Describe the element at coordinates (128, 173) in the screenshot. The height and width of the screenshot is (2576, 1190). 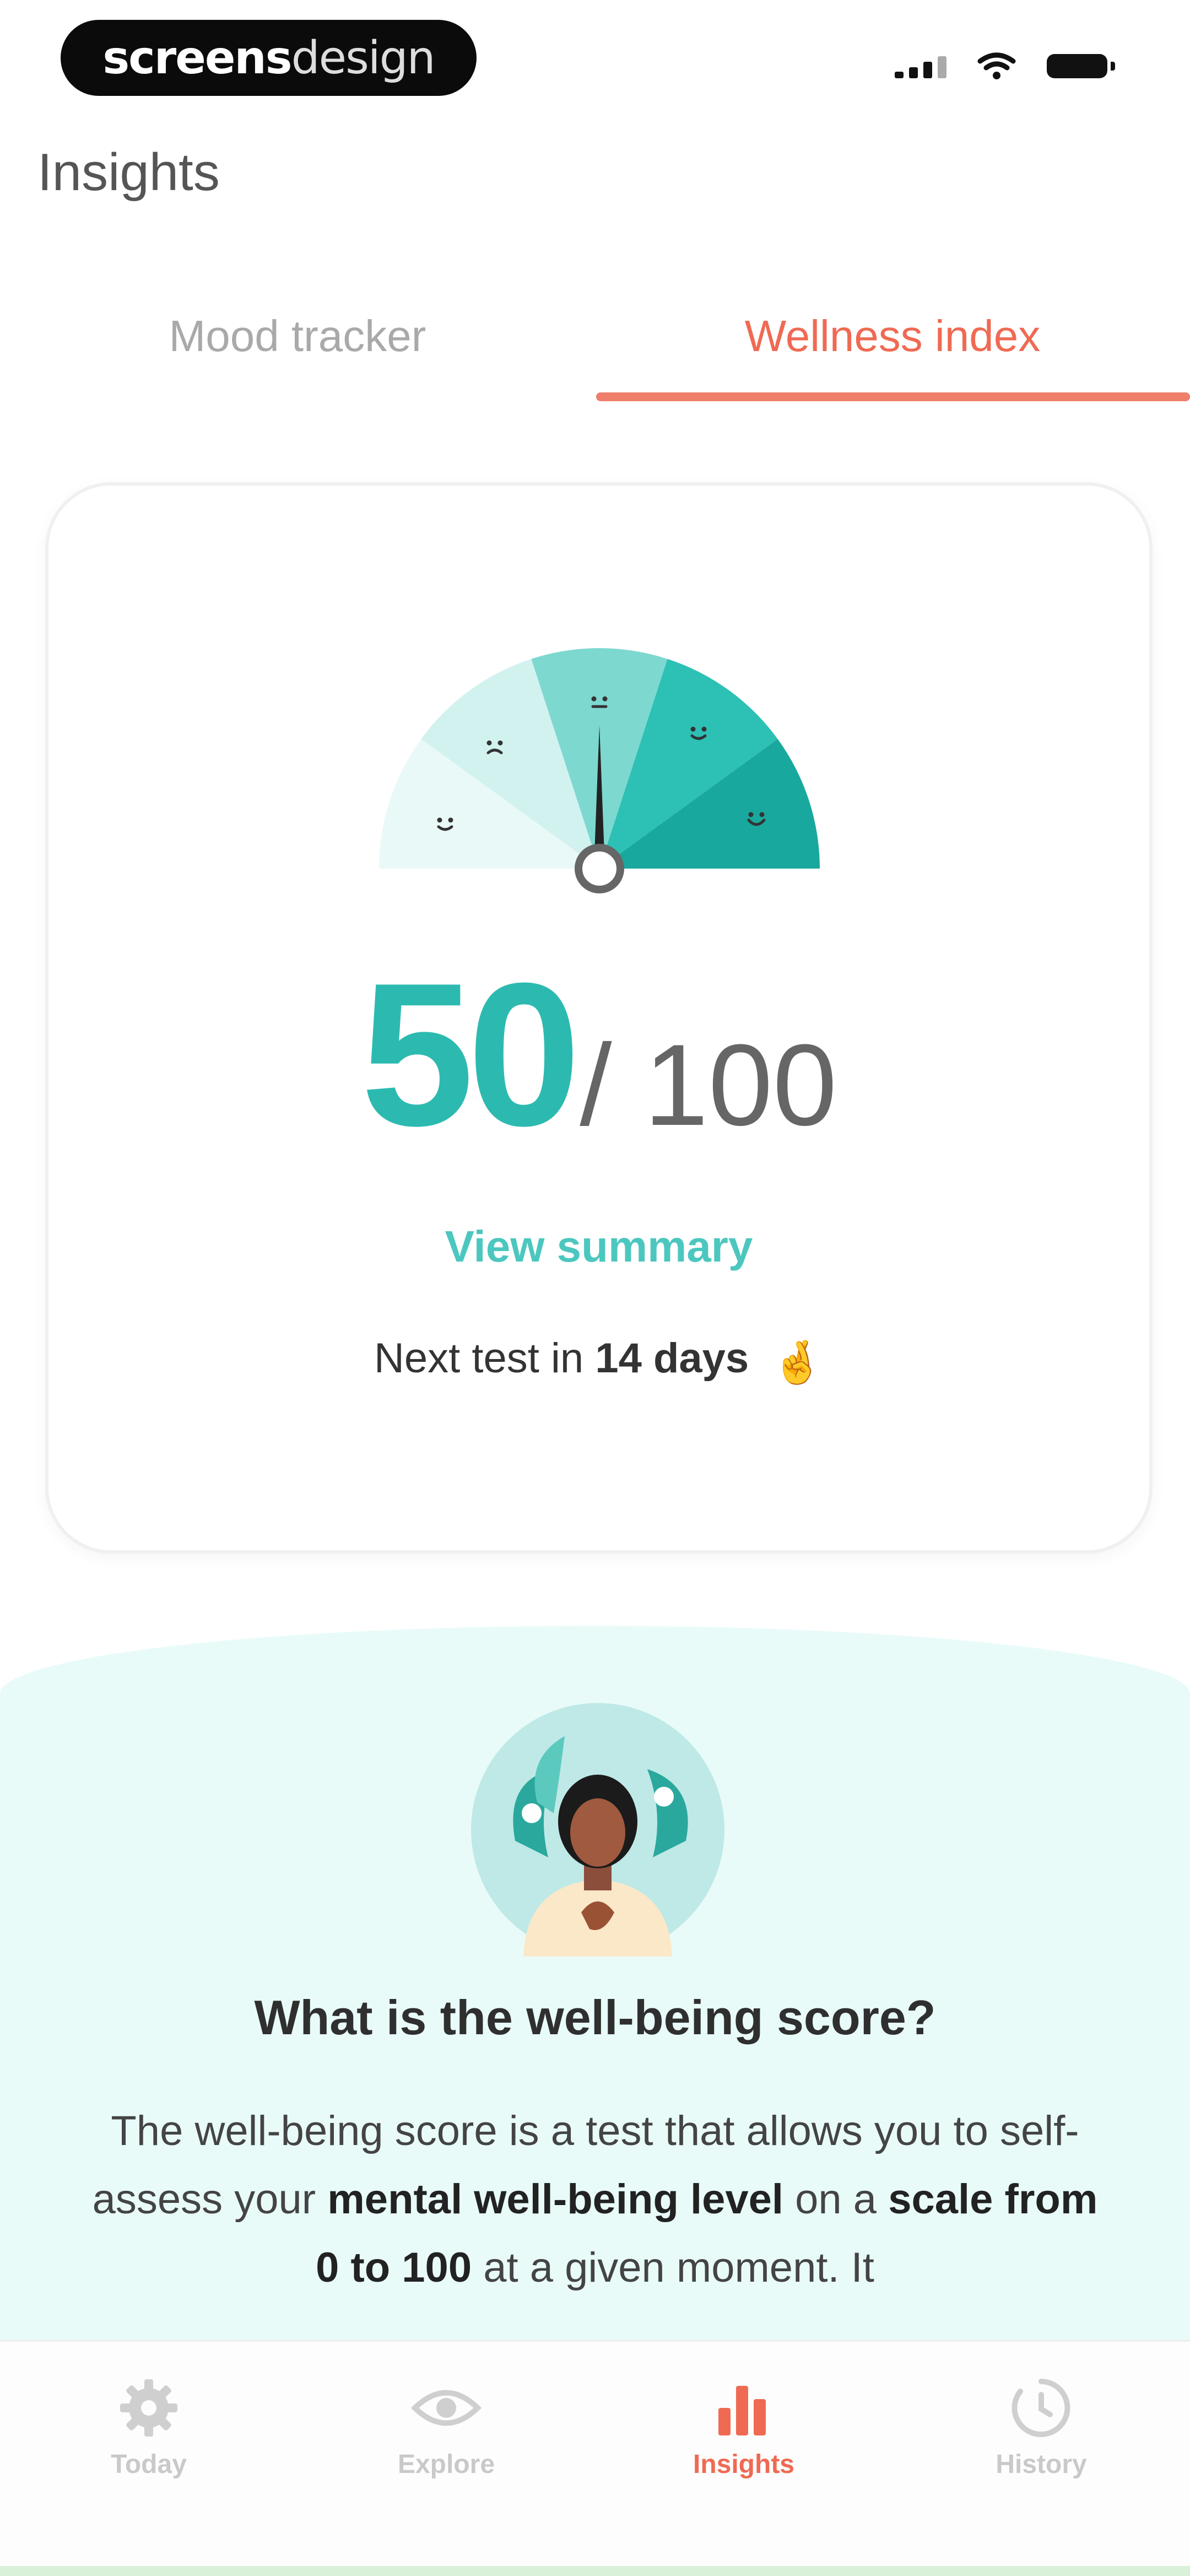
I see `page-title: Insights` at that location.